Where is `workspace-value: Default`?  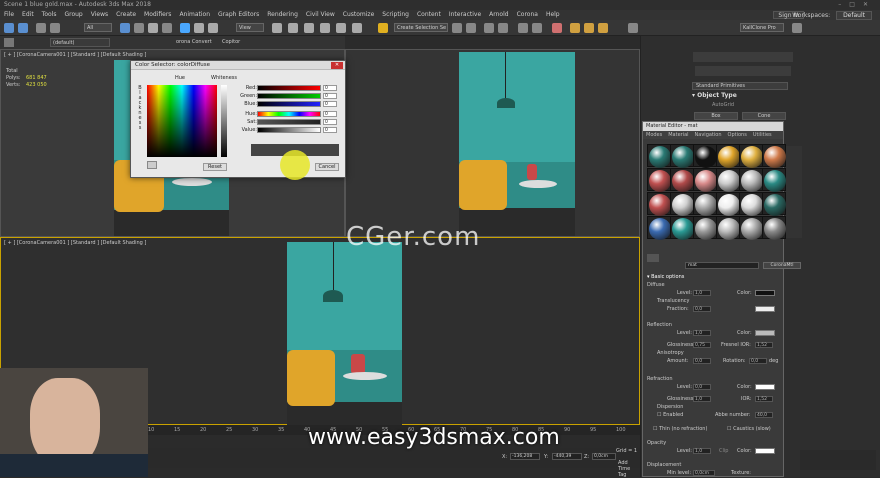 workspace-value: Default is located at coordinates (854, 15).